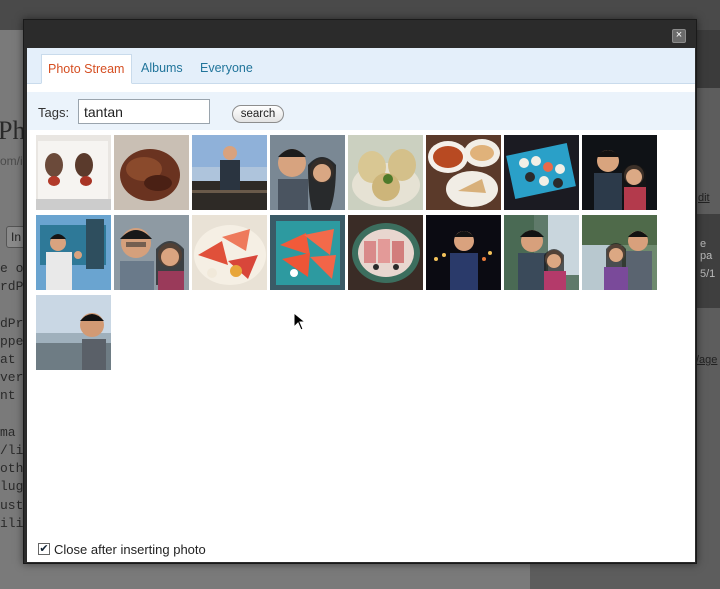 The image size is (720, 589). Describe the element at coordinates (361, 66) in the screenshot. I see `tab-bar: Photo Stream Albums Everyone` at that location.